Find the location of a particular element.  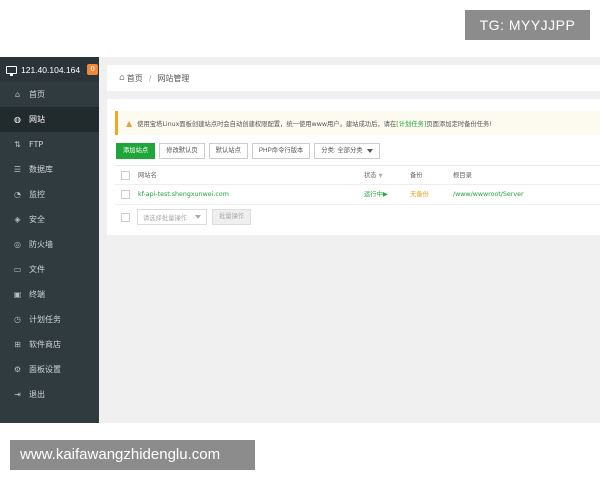

site-root-link: /www/wwwroot/Server is located at coordinates (488, 195).